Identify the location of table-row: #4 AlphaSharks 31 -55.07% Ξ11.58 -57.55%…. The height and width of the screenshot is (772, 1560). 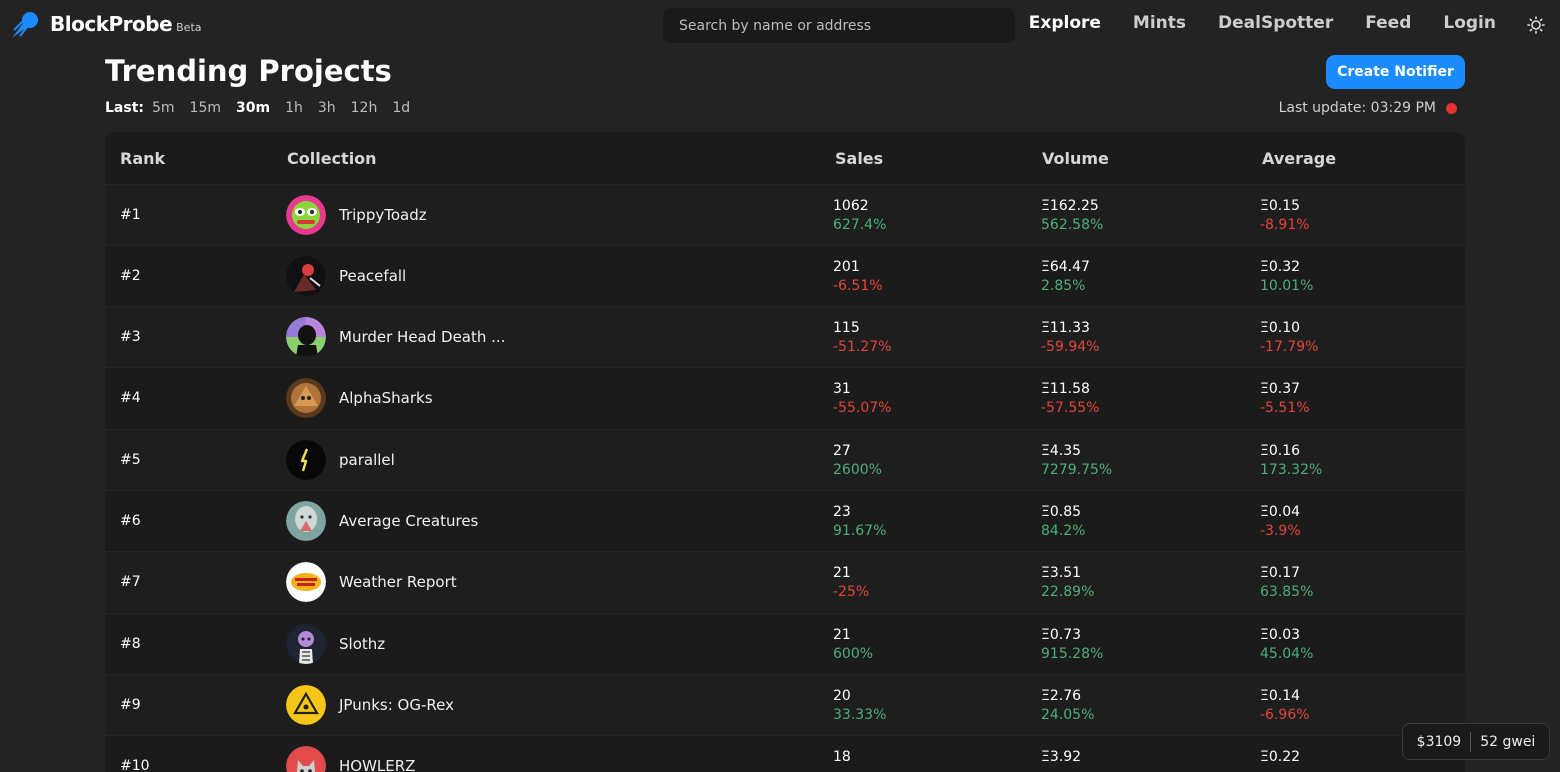
(785, 397).